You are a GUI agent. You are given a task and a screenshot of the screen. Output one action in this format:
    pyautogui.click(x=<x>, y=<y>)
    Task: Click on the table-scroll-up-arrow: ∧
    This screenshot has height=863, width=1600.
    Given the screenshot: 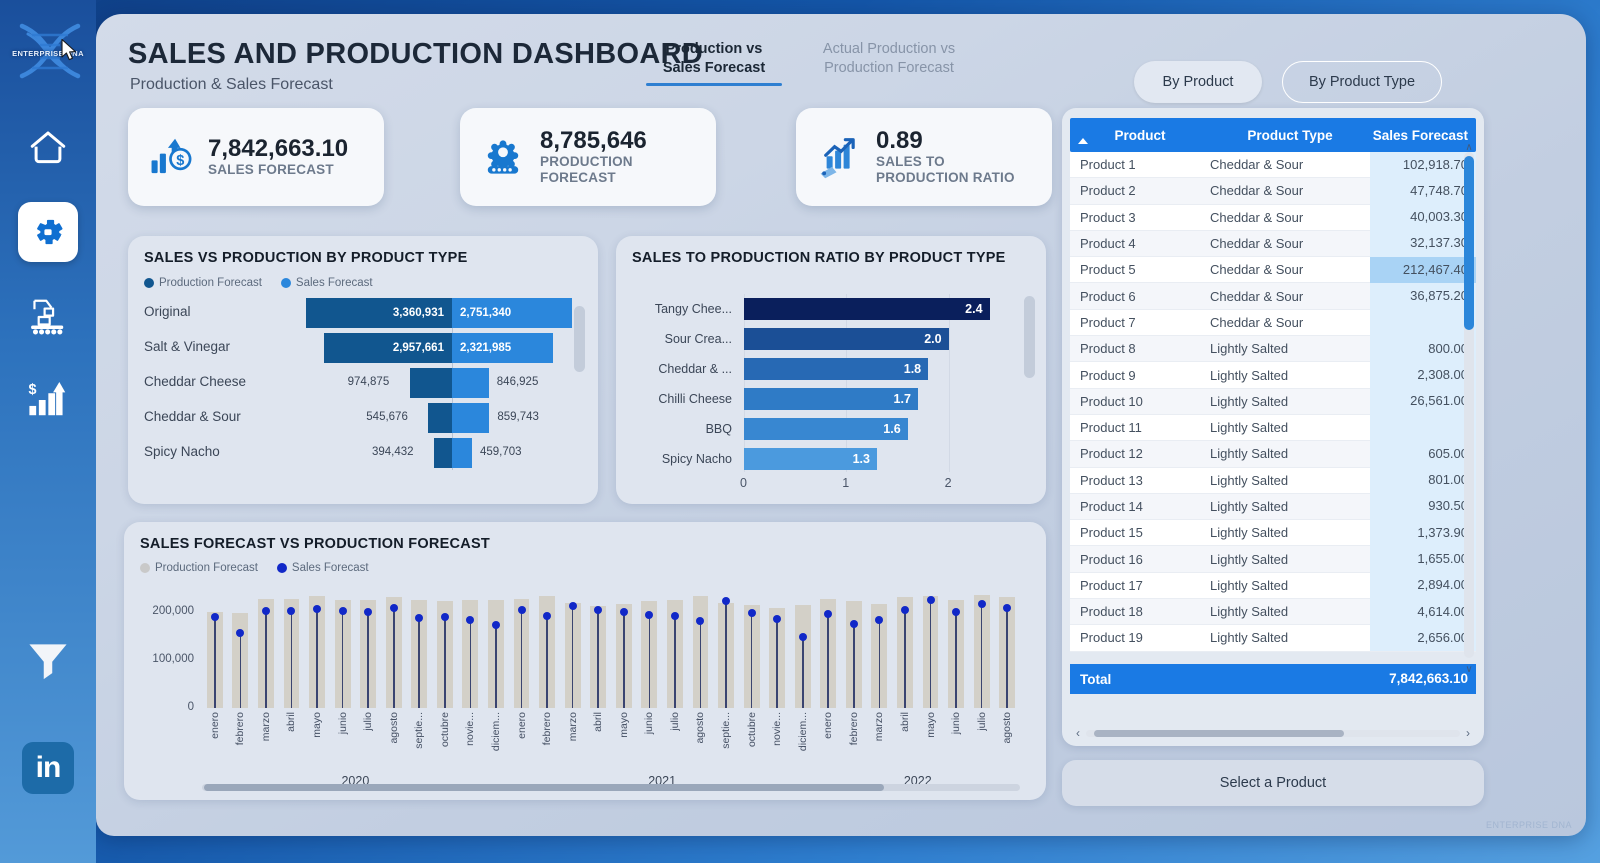 What is the action you would take?
    pyautogui.click(x=1469, y=147)
    